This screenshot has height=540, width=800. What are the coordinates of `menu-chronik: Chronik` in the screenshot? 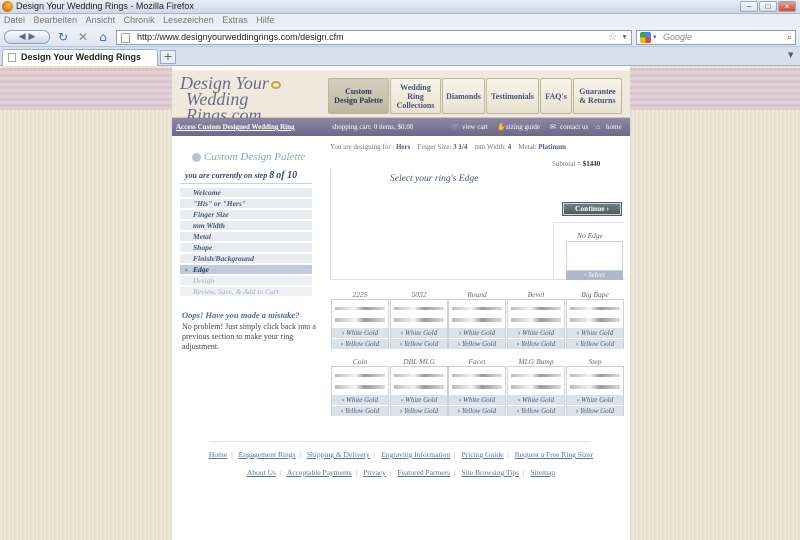 It's located at (139, 20).